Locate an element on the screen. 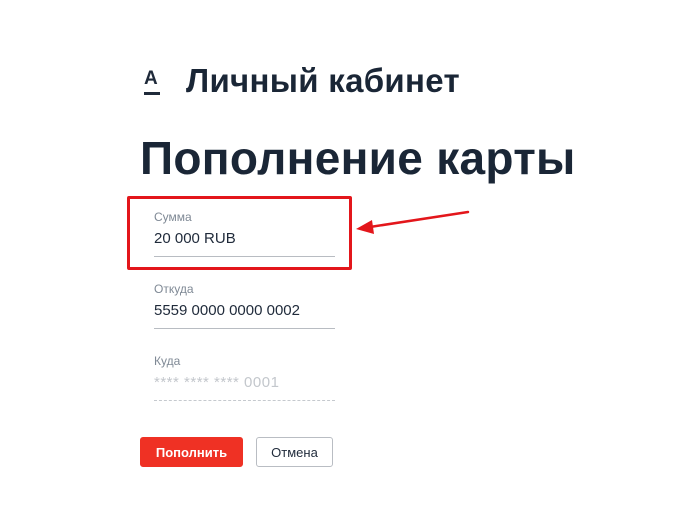 This screenshot has width=692, height=521. from-field: Откуда is located at coordinates (244, 305).